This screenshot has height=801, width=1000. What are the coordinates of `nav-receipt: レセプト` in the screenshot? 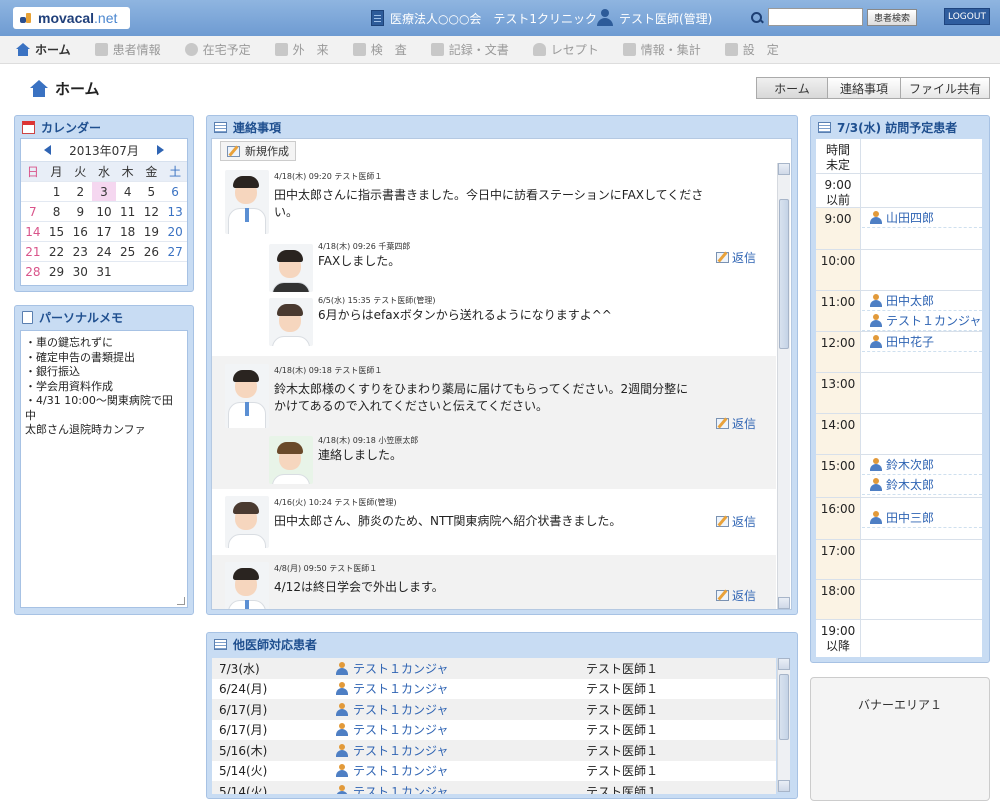 It's located at (565, 49).